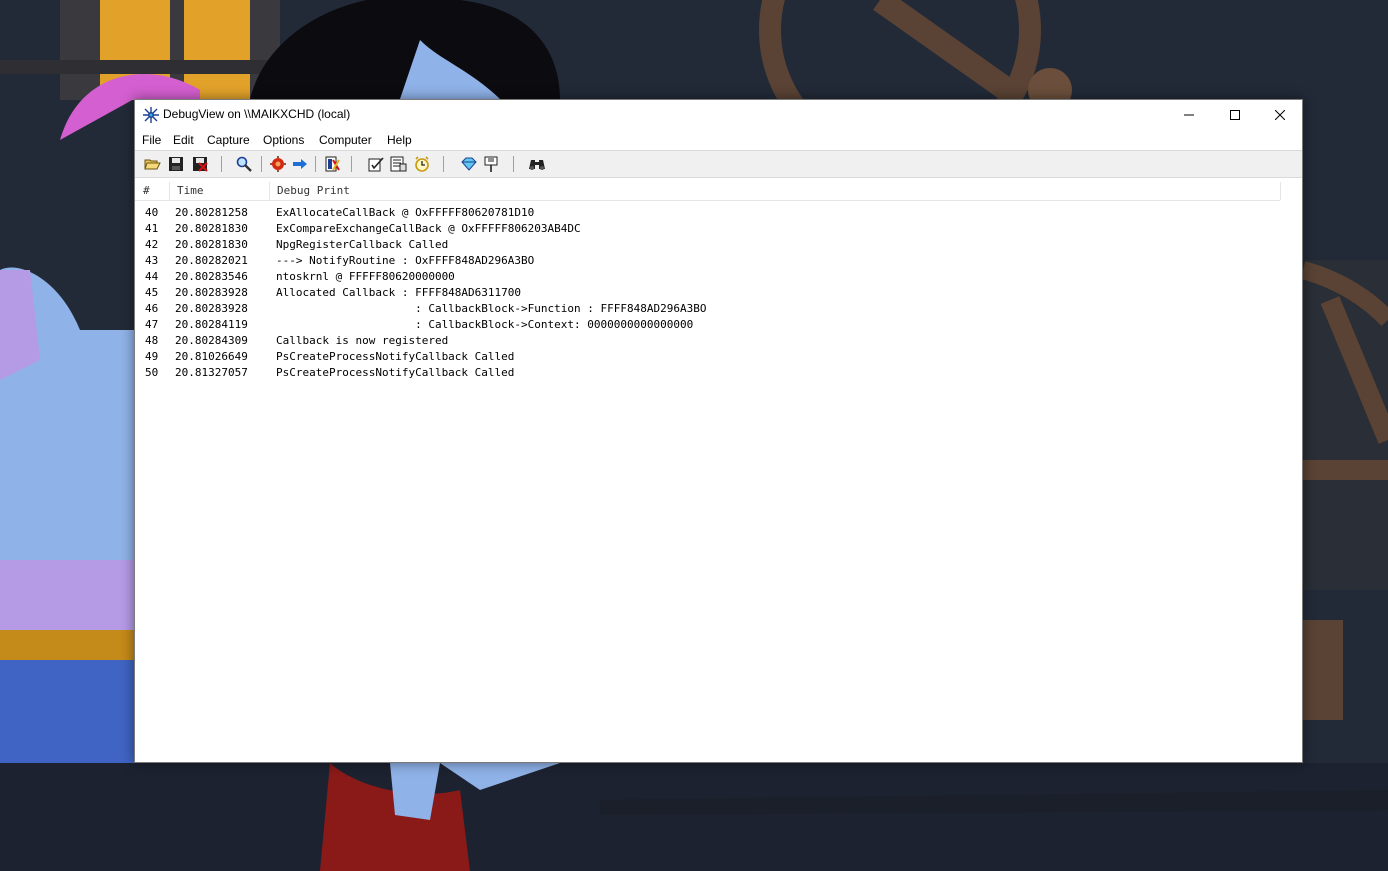  Describe the element at coordinates (211, 340) in the screenshot. I see `row-time: 20.80284309` at that location.